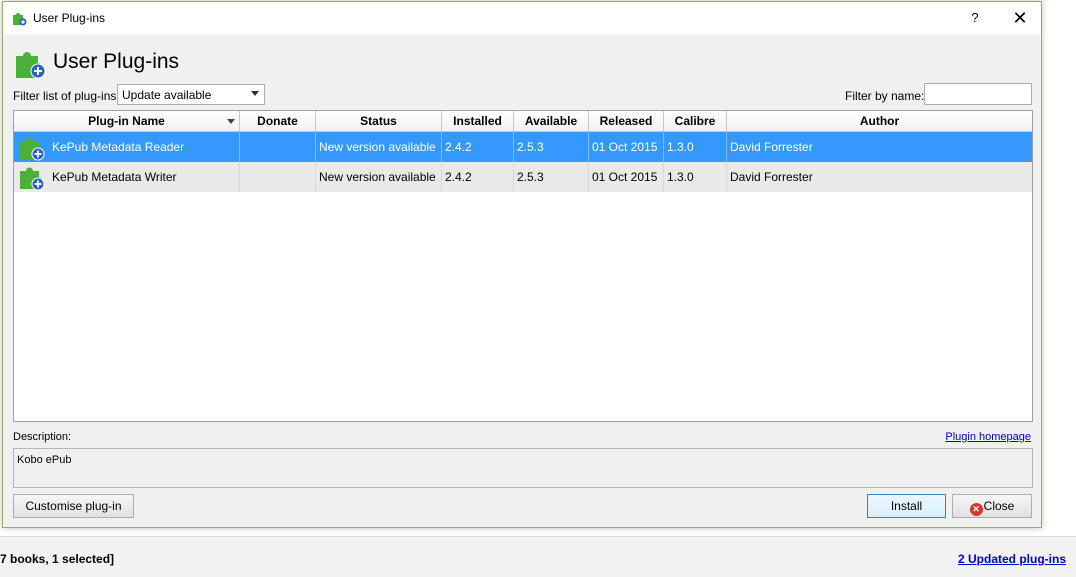 The width and height of the screenshot is (1076, 577). What do you see at coordinates (478, 121) in the screenshot?
I see `column-header-installed: Installed` at bounding box center [478, 121].